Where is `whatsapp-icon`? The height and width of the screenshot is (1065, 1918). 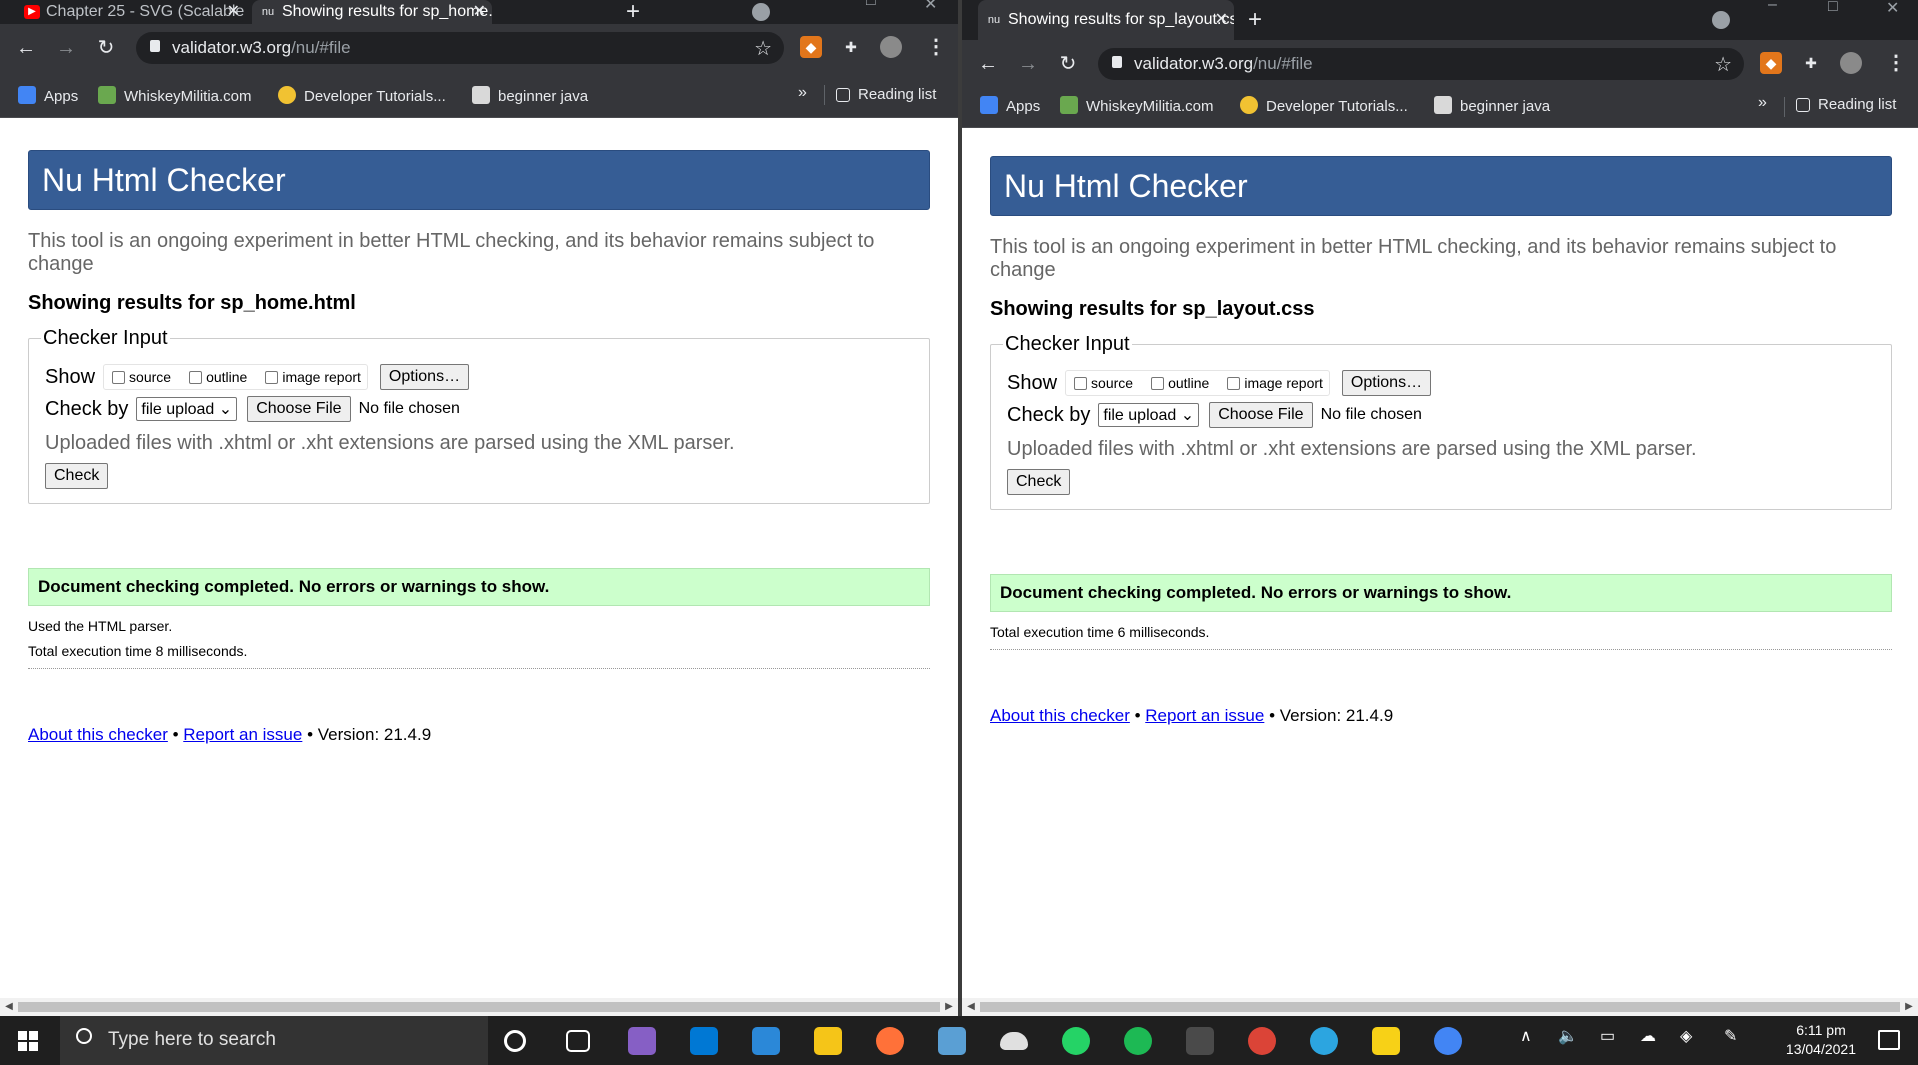 whatsapp-icon is located at coordinates (1076, 1041).